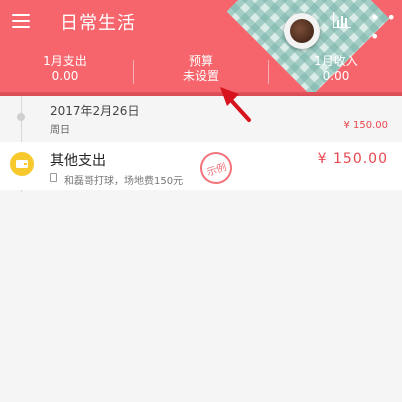 The image size is (402, 402). I want to click on day-date: 2017年2月26日, so click(95, 111).